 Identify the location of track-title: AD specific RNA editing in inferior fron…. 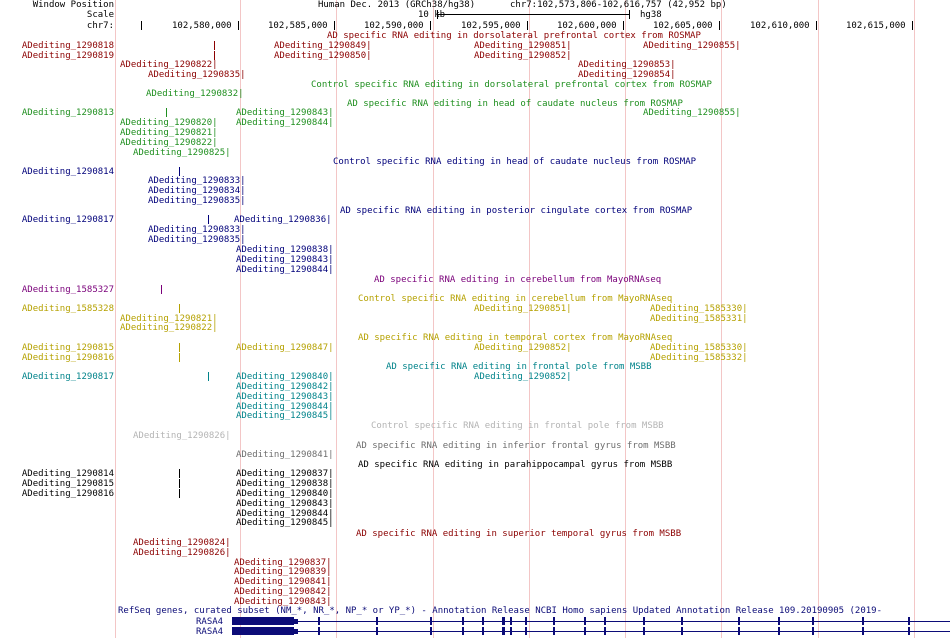
(516, 446).